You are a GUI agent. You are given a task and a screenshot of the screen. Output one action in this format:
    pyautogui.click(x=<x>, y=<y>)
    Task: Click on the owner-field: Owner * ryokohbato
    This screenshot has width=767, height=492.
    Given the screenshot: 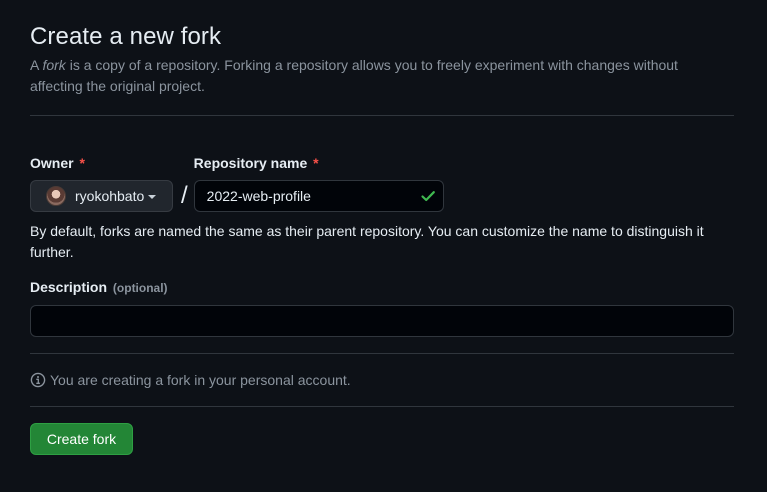 What is the action you would take?
    pyautogui.click(x=101, y=183)
    